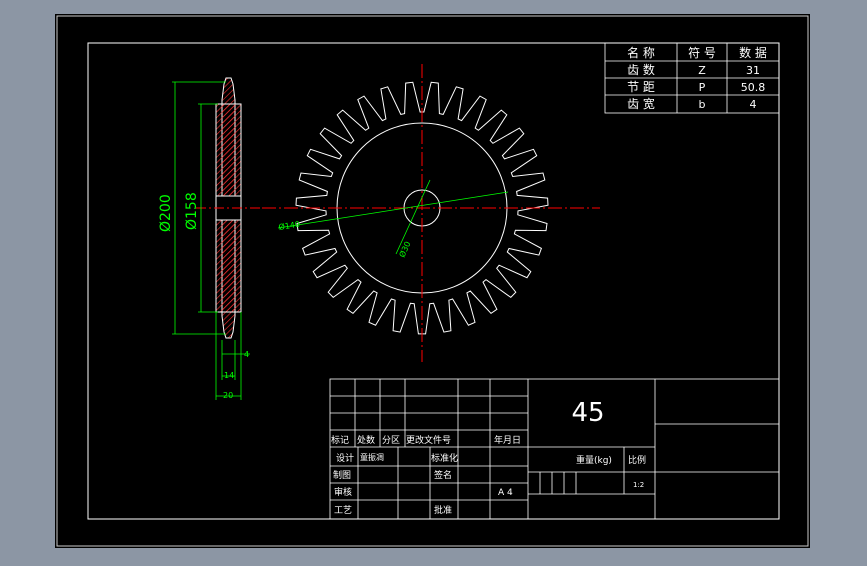 The height and width of the screenshot is (566, 867). What do you see at coordinates (345, 458) in the screenshot?
I see `design-label: 设计` at bounding box center [345, 458].